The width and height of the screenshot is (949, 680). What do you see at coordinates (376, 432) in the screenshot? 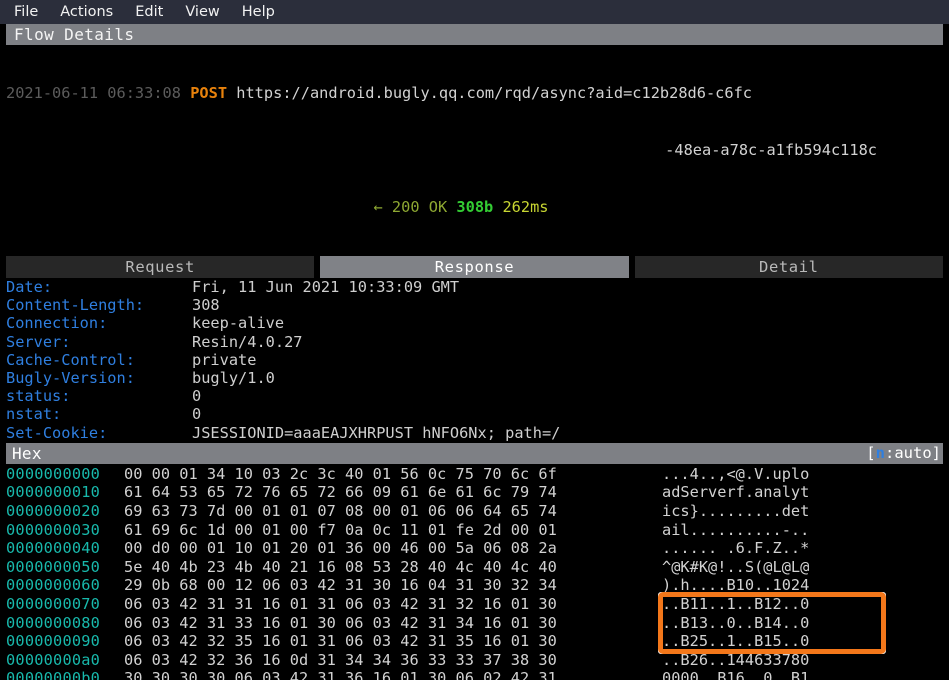
I see `header-value: JSESSIONID=aaaEAJXHRPUST hNFO6Nx; path=/` at bounding box center [376, 432].